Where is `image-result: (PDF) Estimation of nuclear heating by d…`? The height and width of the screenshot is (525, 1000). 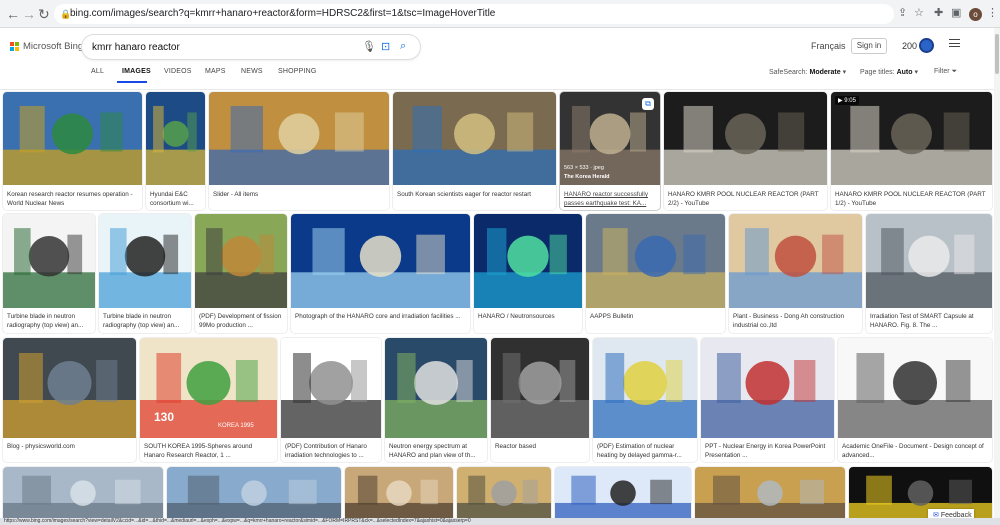 image-result: (PDF) Estimation of nuclear heating by d… is located at coordinates (645, 400).